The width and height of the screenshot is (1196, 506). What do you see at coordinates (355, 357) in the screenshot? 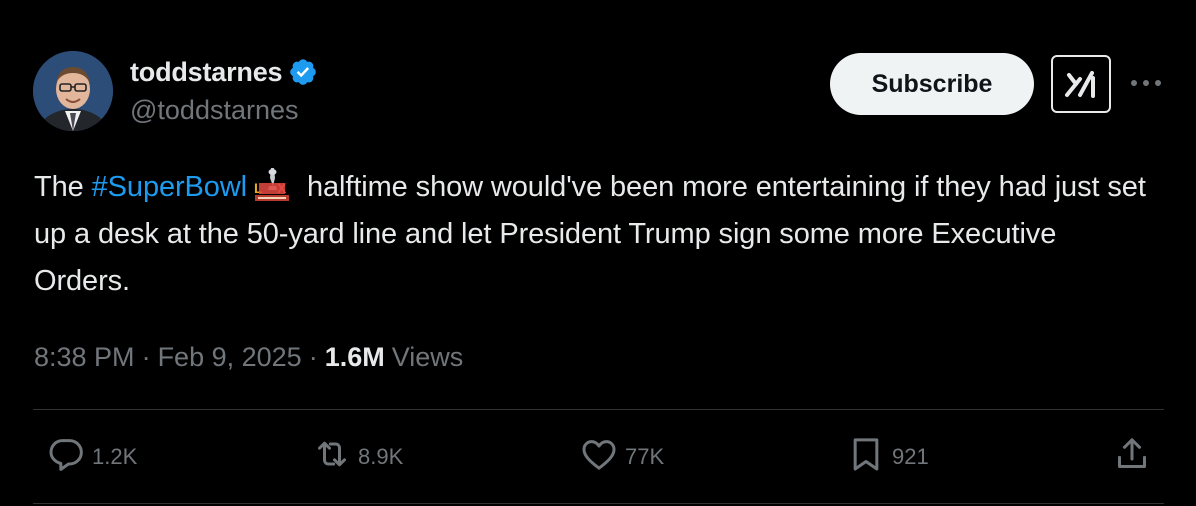
I see `views-count: 1.6M` at bounding box center [355, 357].